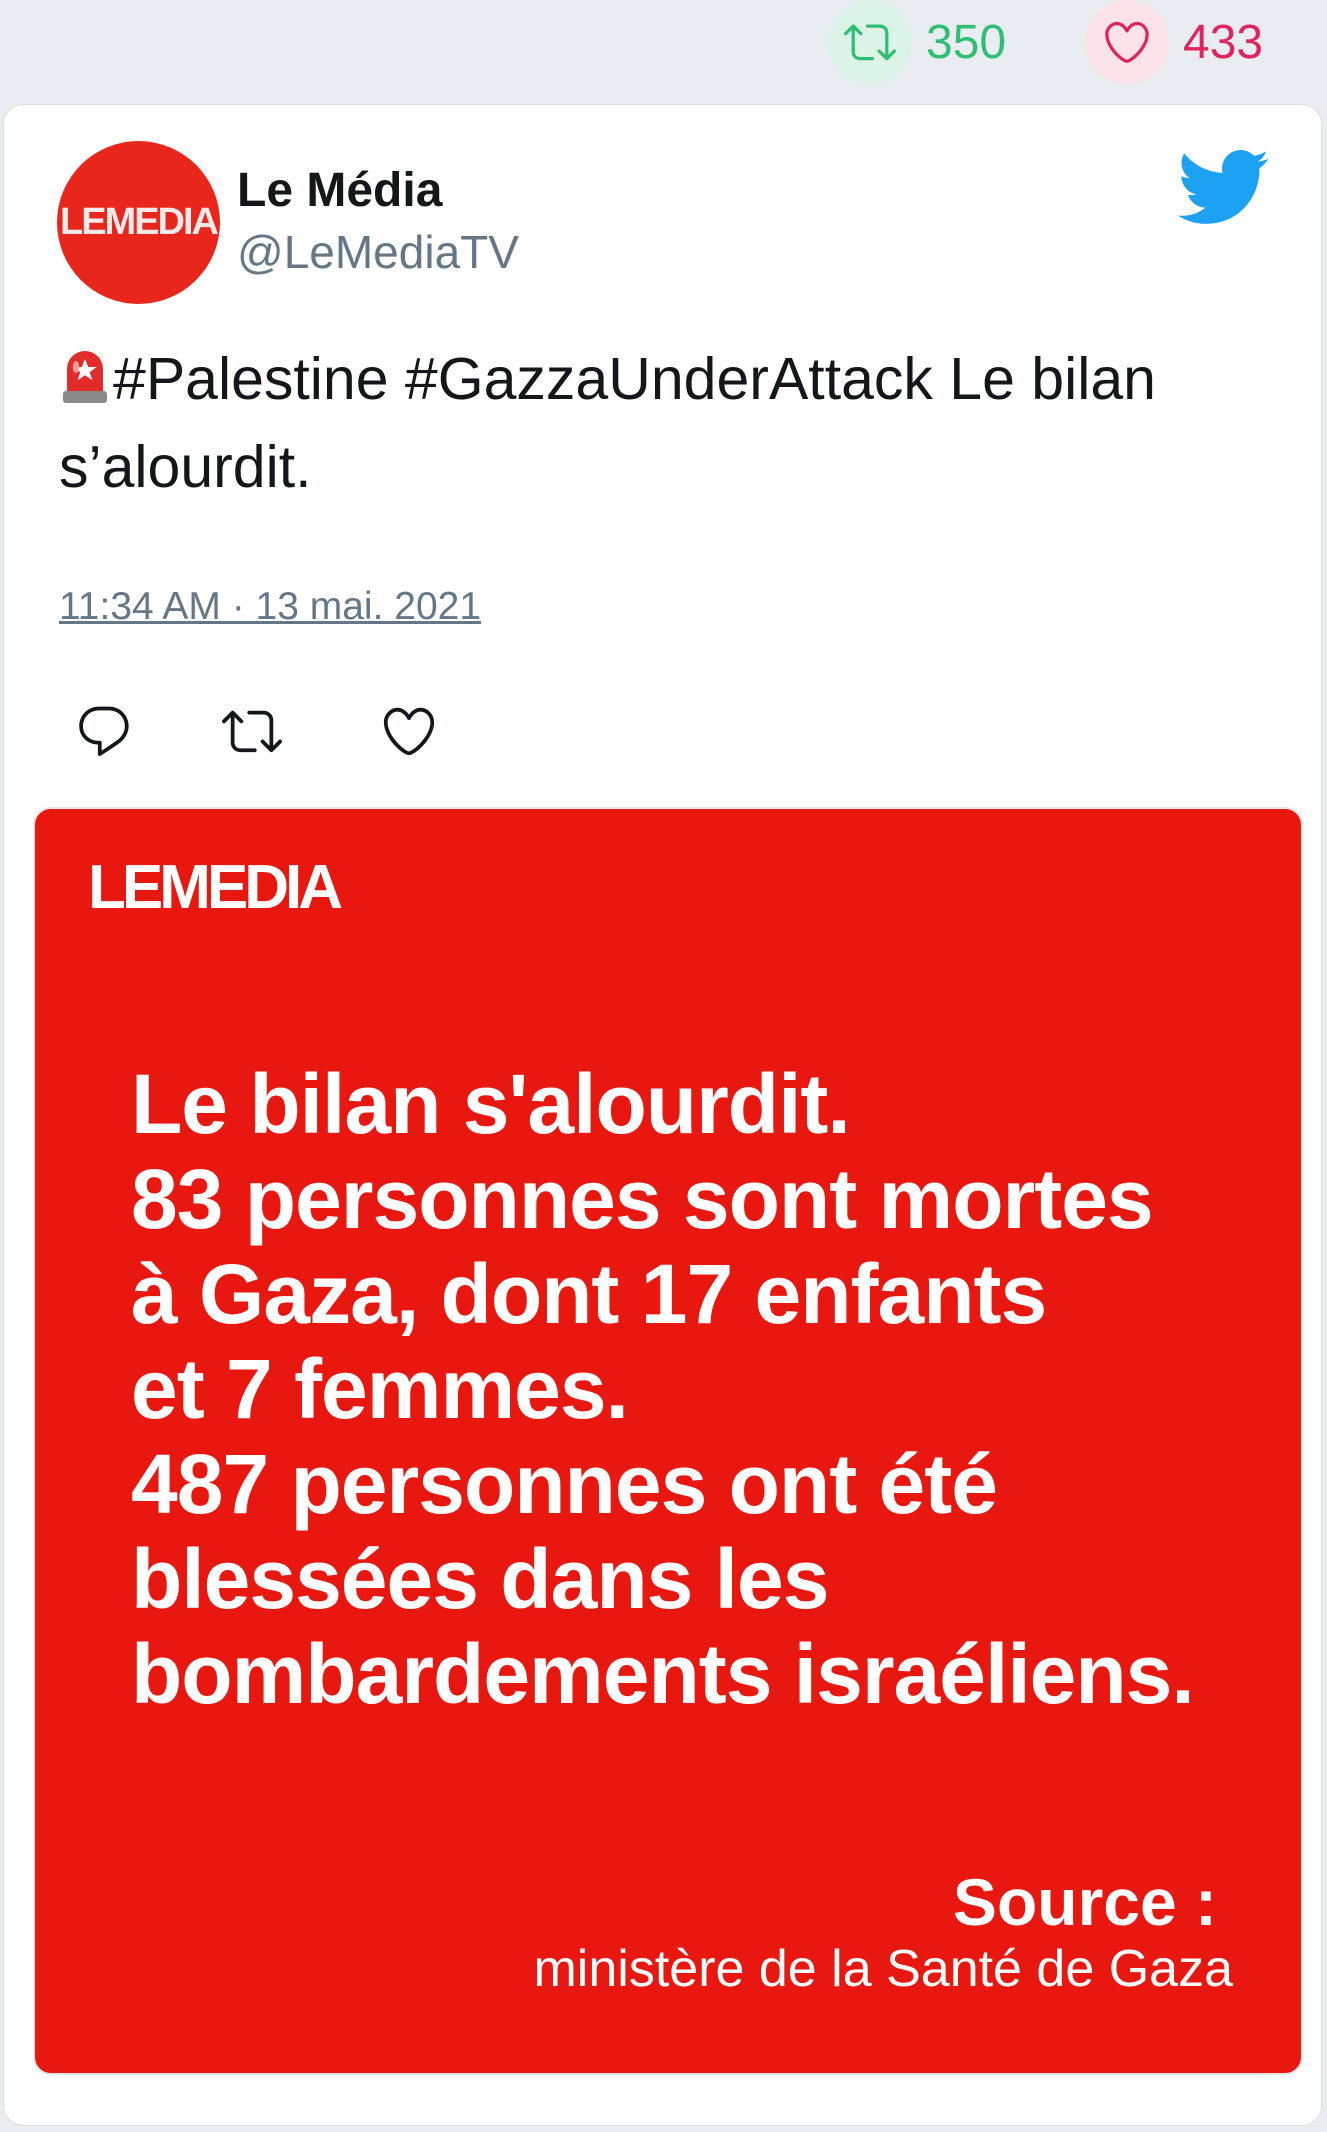 This screenshot has width=1327, height=2132. What do you see at coordinates (270, 607) in the screenshot?
I see `tweet-timestamp: 11:34 AM · 13 mai. 2021` at bounding box center [270, 607].